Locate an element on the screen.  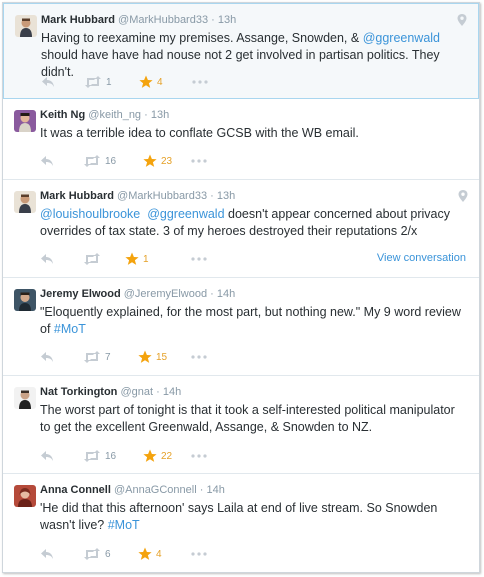
tweet-actions: 6 4 is located at coordinates (254, 554).